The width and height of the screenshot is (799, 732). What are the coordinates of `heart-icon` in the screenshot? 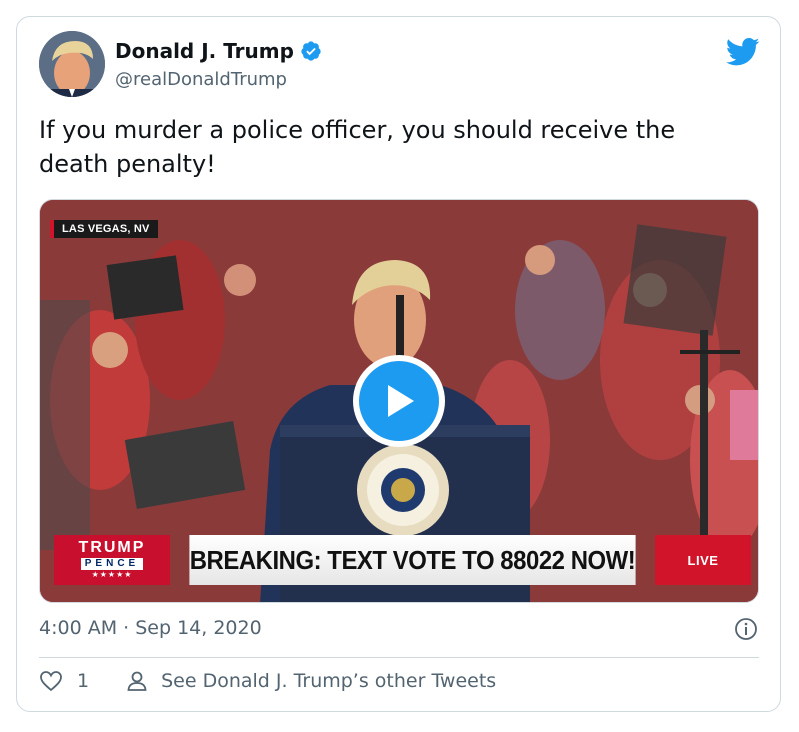 It's located at (51, 681).